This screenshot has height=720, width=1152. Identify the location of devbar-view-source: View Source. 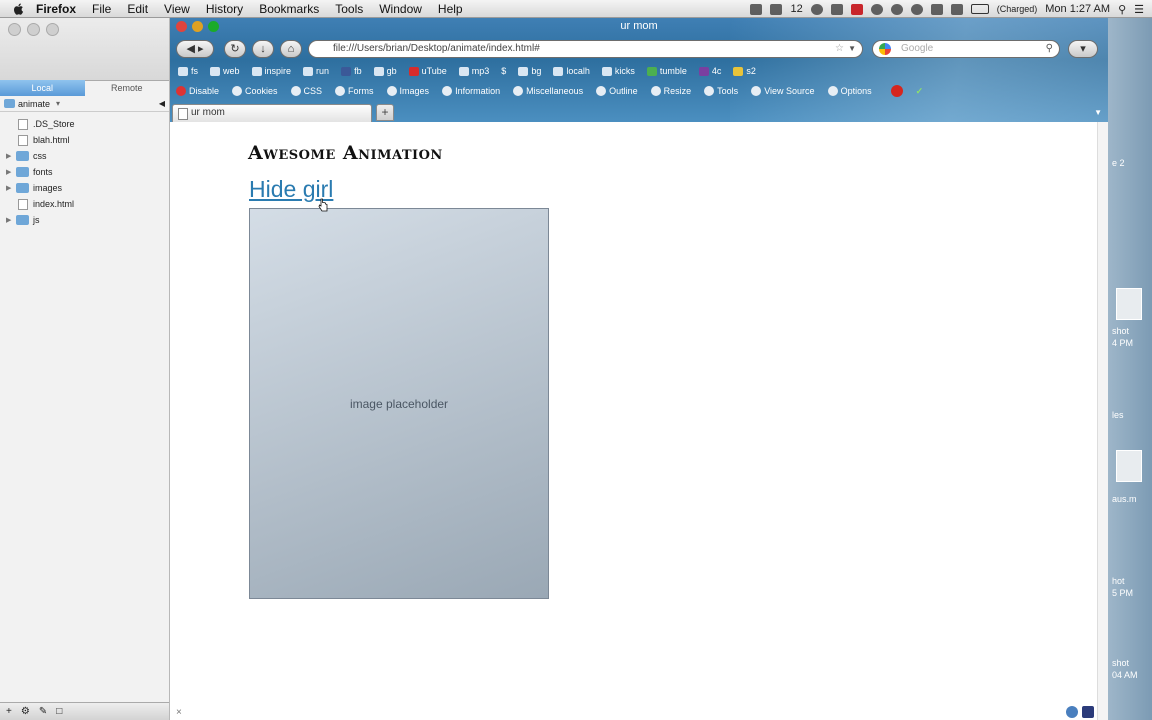
(783, 91).